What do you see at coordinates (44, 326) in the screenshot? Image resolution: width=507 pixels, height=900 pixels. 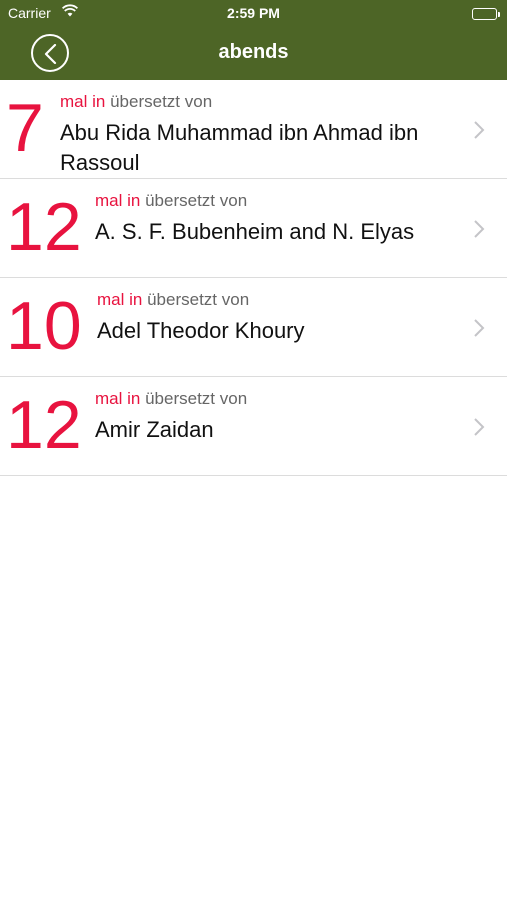 I see `occurrence-count: 10` at bounding box center [44, 326].